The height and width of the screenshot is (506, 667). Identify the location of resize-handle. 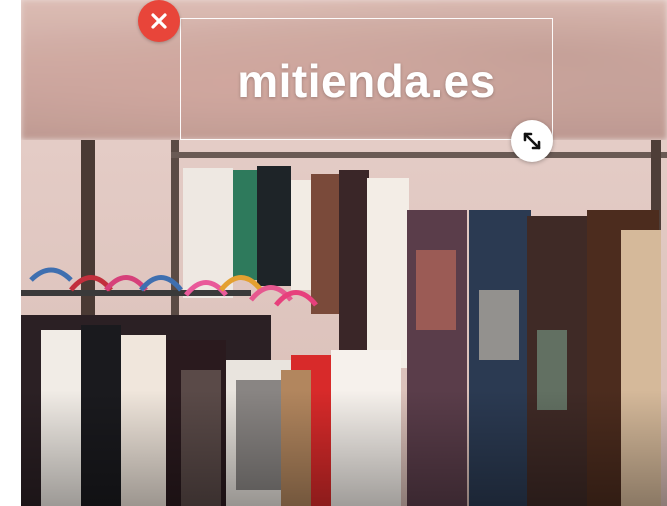
(532, 141).